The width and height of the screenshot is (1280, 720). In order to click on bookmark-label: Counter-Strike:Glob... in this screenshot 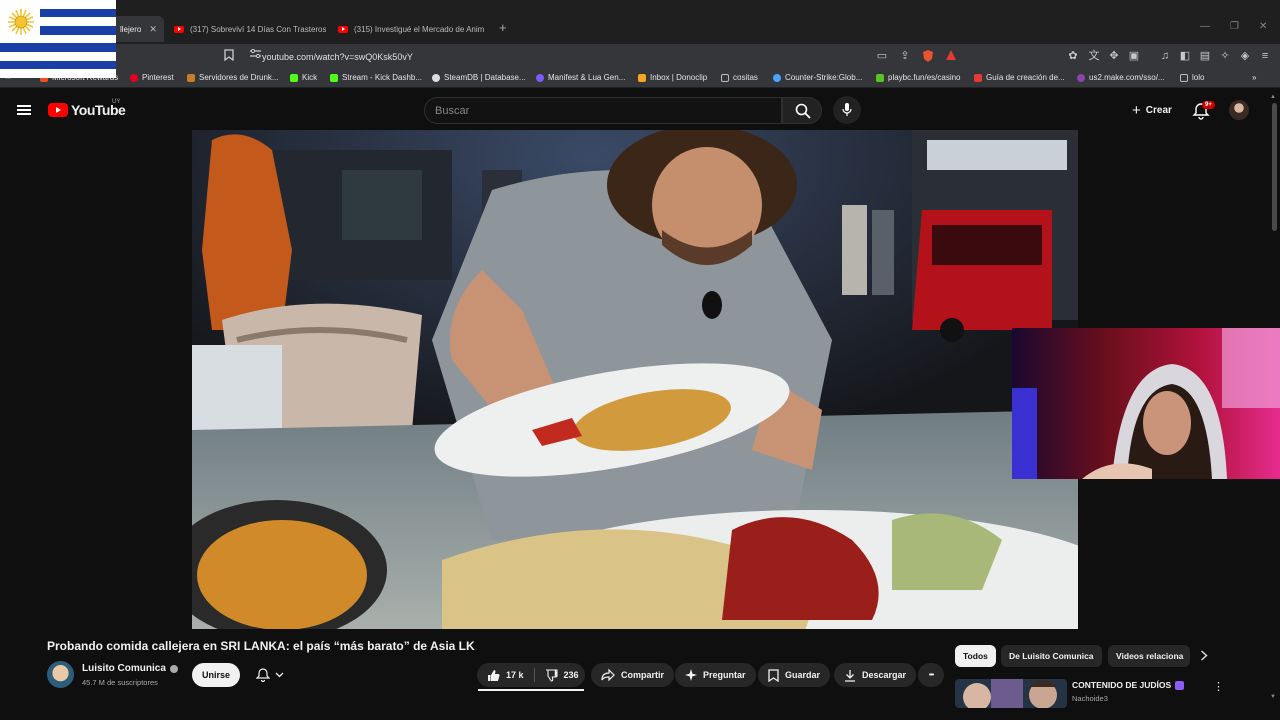, I will do `click(824, 77)`.